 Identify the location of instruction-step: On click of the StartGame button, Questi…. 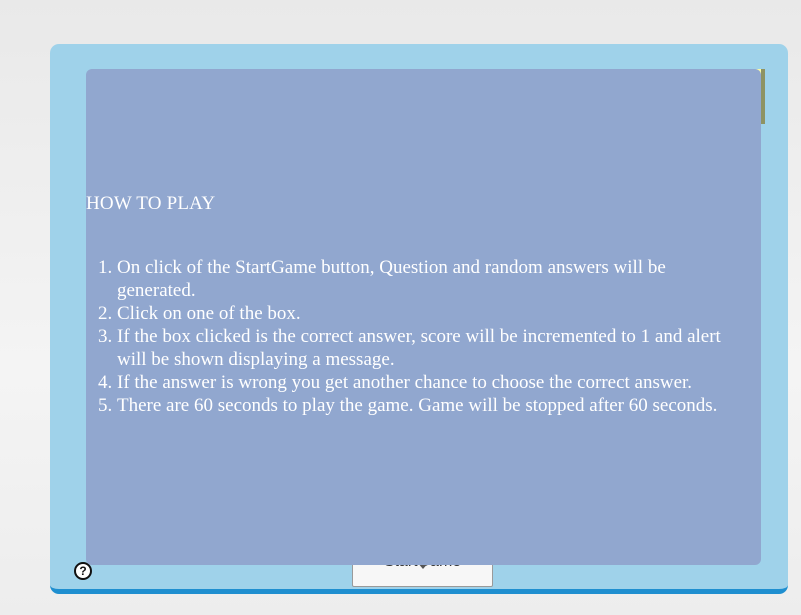
(427, 279).